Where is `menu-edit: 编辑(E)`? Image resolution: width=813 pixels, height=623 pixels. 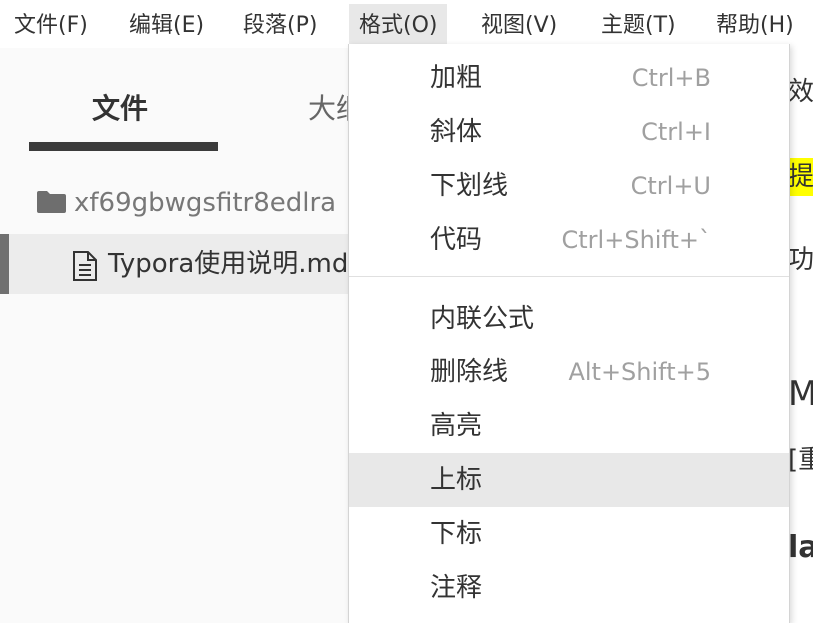 menu-edit: 编辑(E) is located at coordinates (166, 26).